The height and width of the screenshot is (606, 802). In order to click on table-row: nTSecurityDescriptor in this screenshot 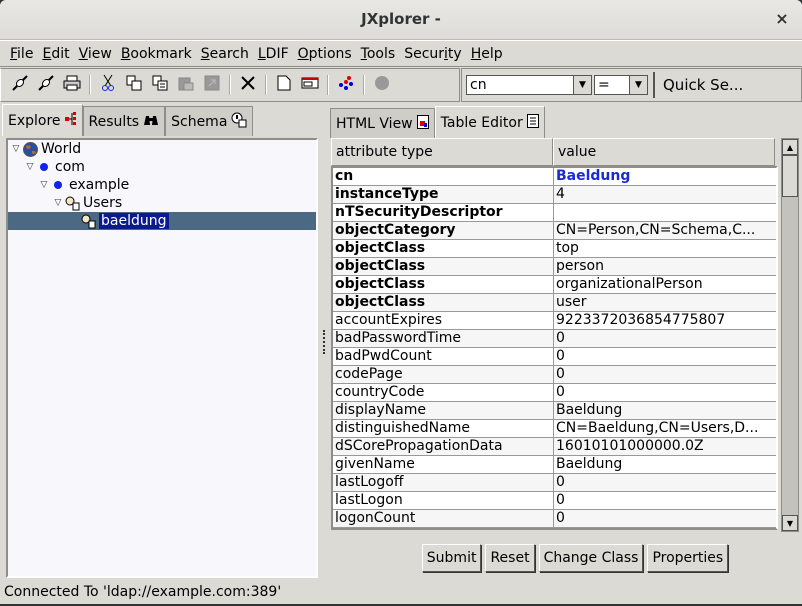, I will do `click(554, 213)`.